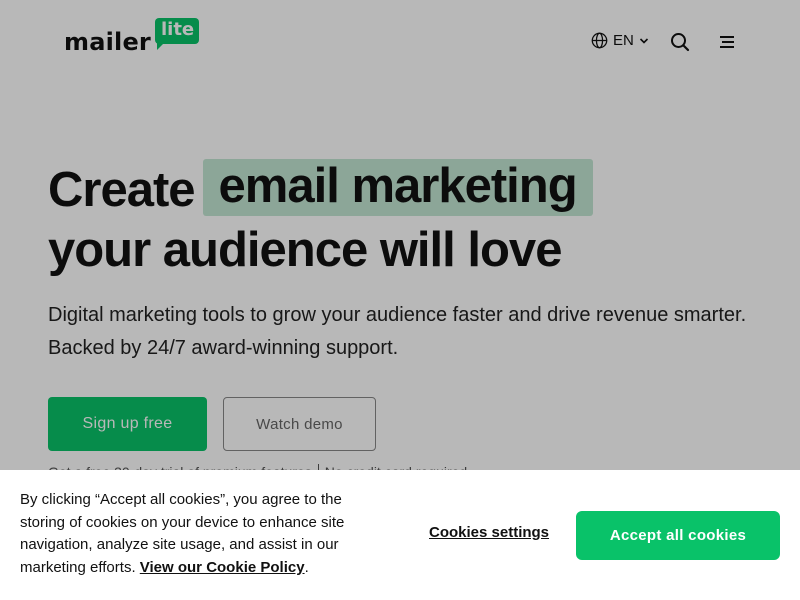 This screenshot has height=600, width=800. What do you see at coordinates (222, 567) in the screenshot?
I see `cookie-policy-link: View our Cookie Policy` at bounding box center [222, 567].